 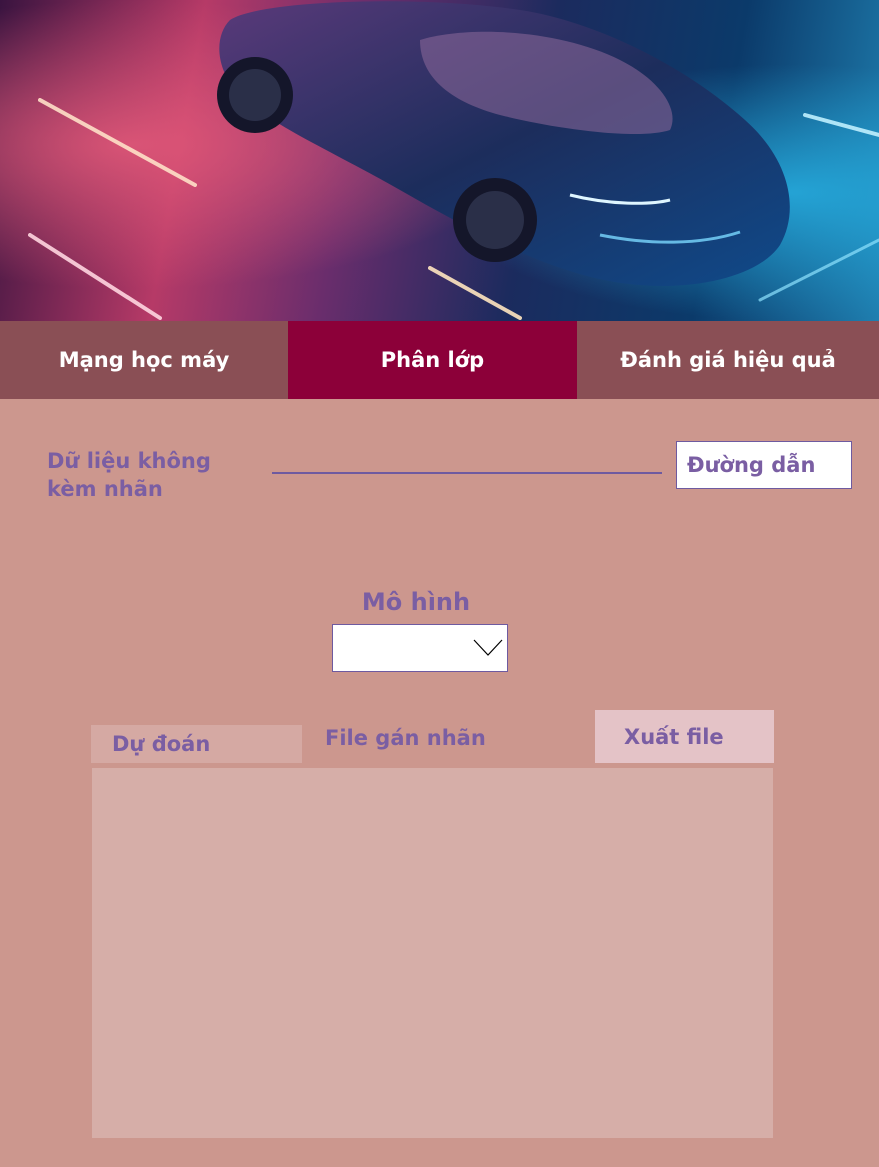 I want to click on tab-machine-learning: Mạng học máy, so click(x=144, y=360).